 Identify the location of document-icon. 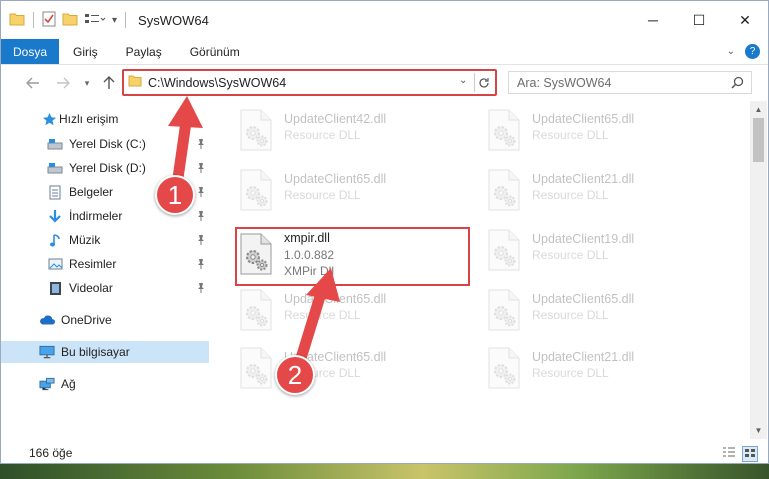
(55, 192).